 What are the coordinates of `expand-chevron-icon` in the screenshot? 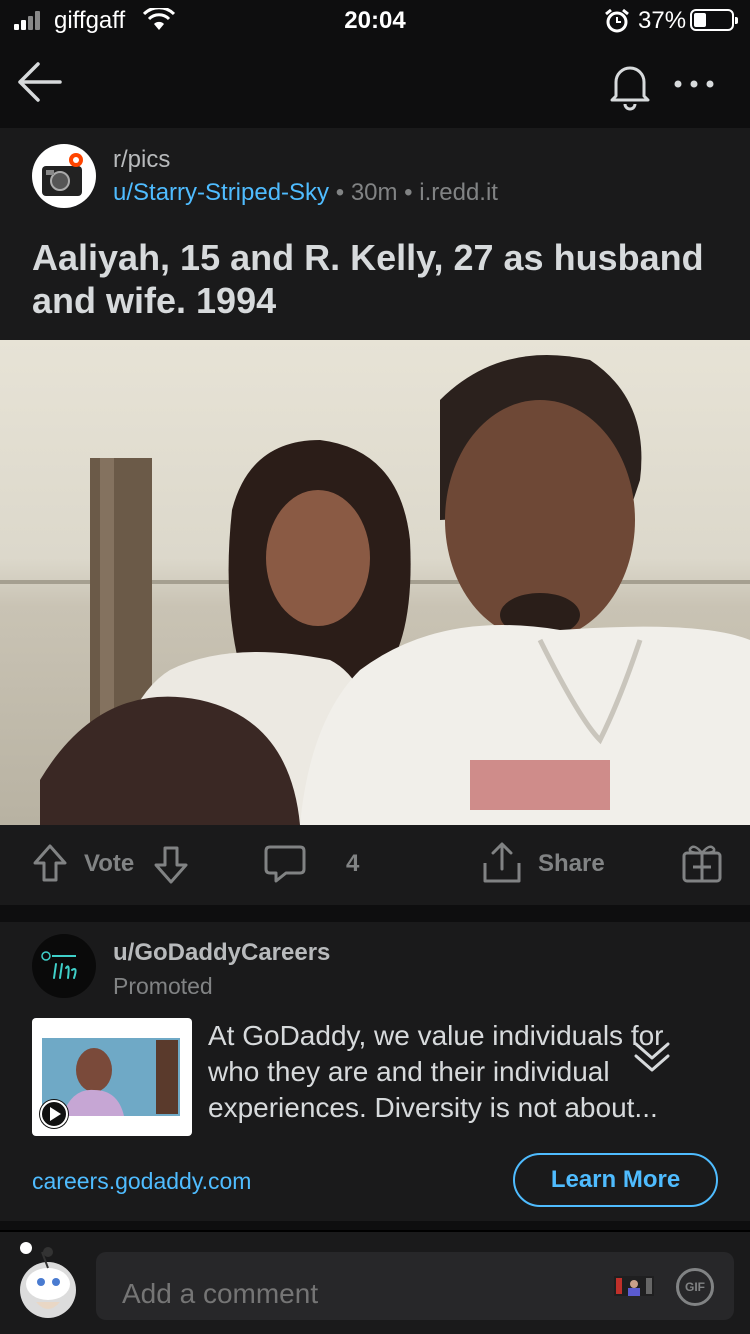 It's located at (652, 1058).